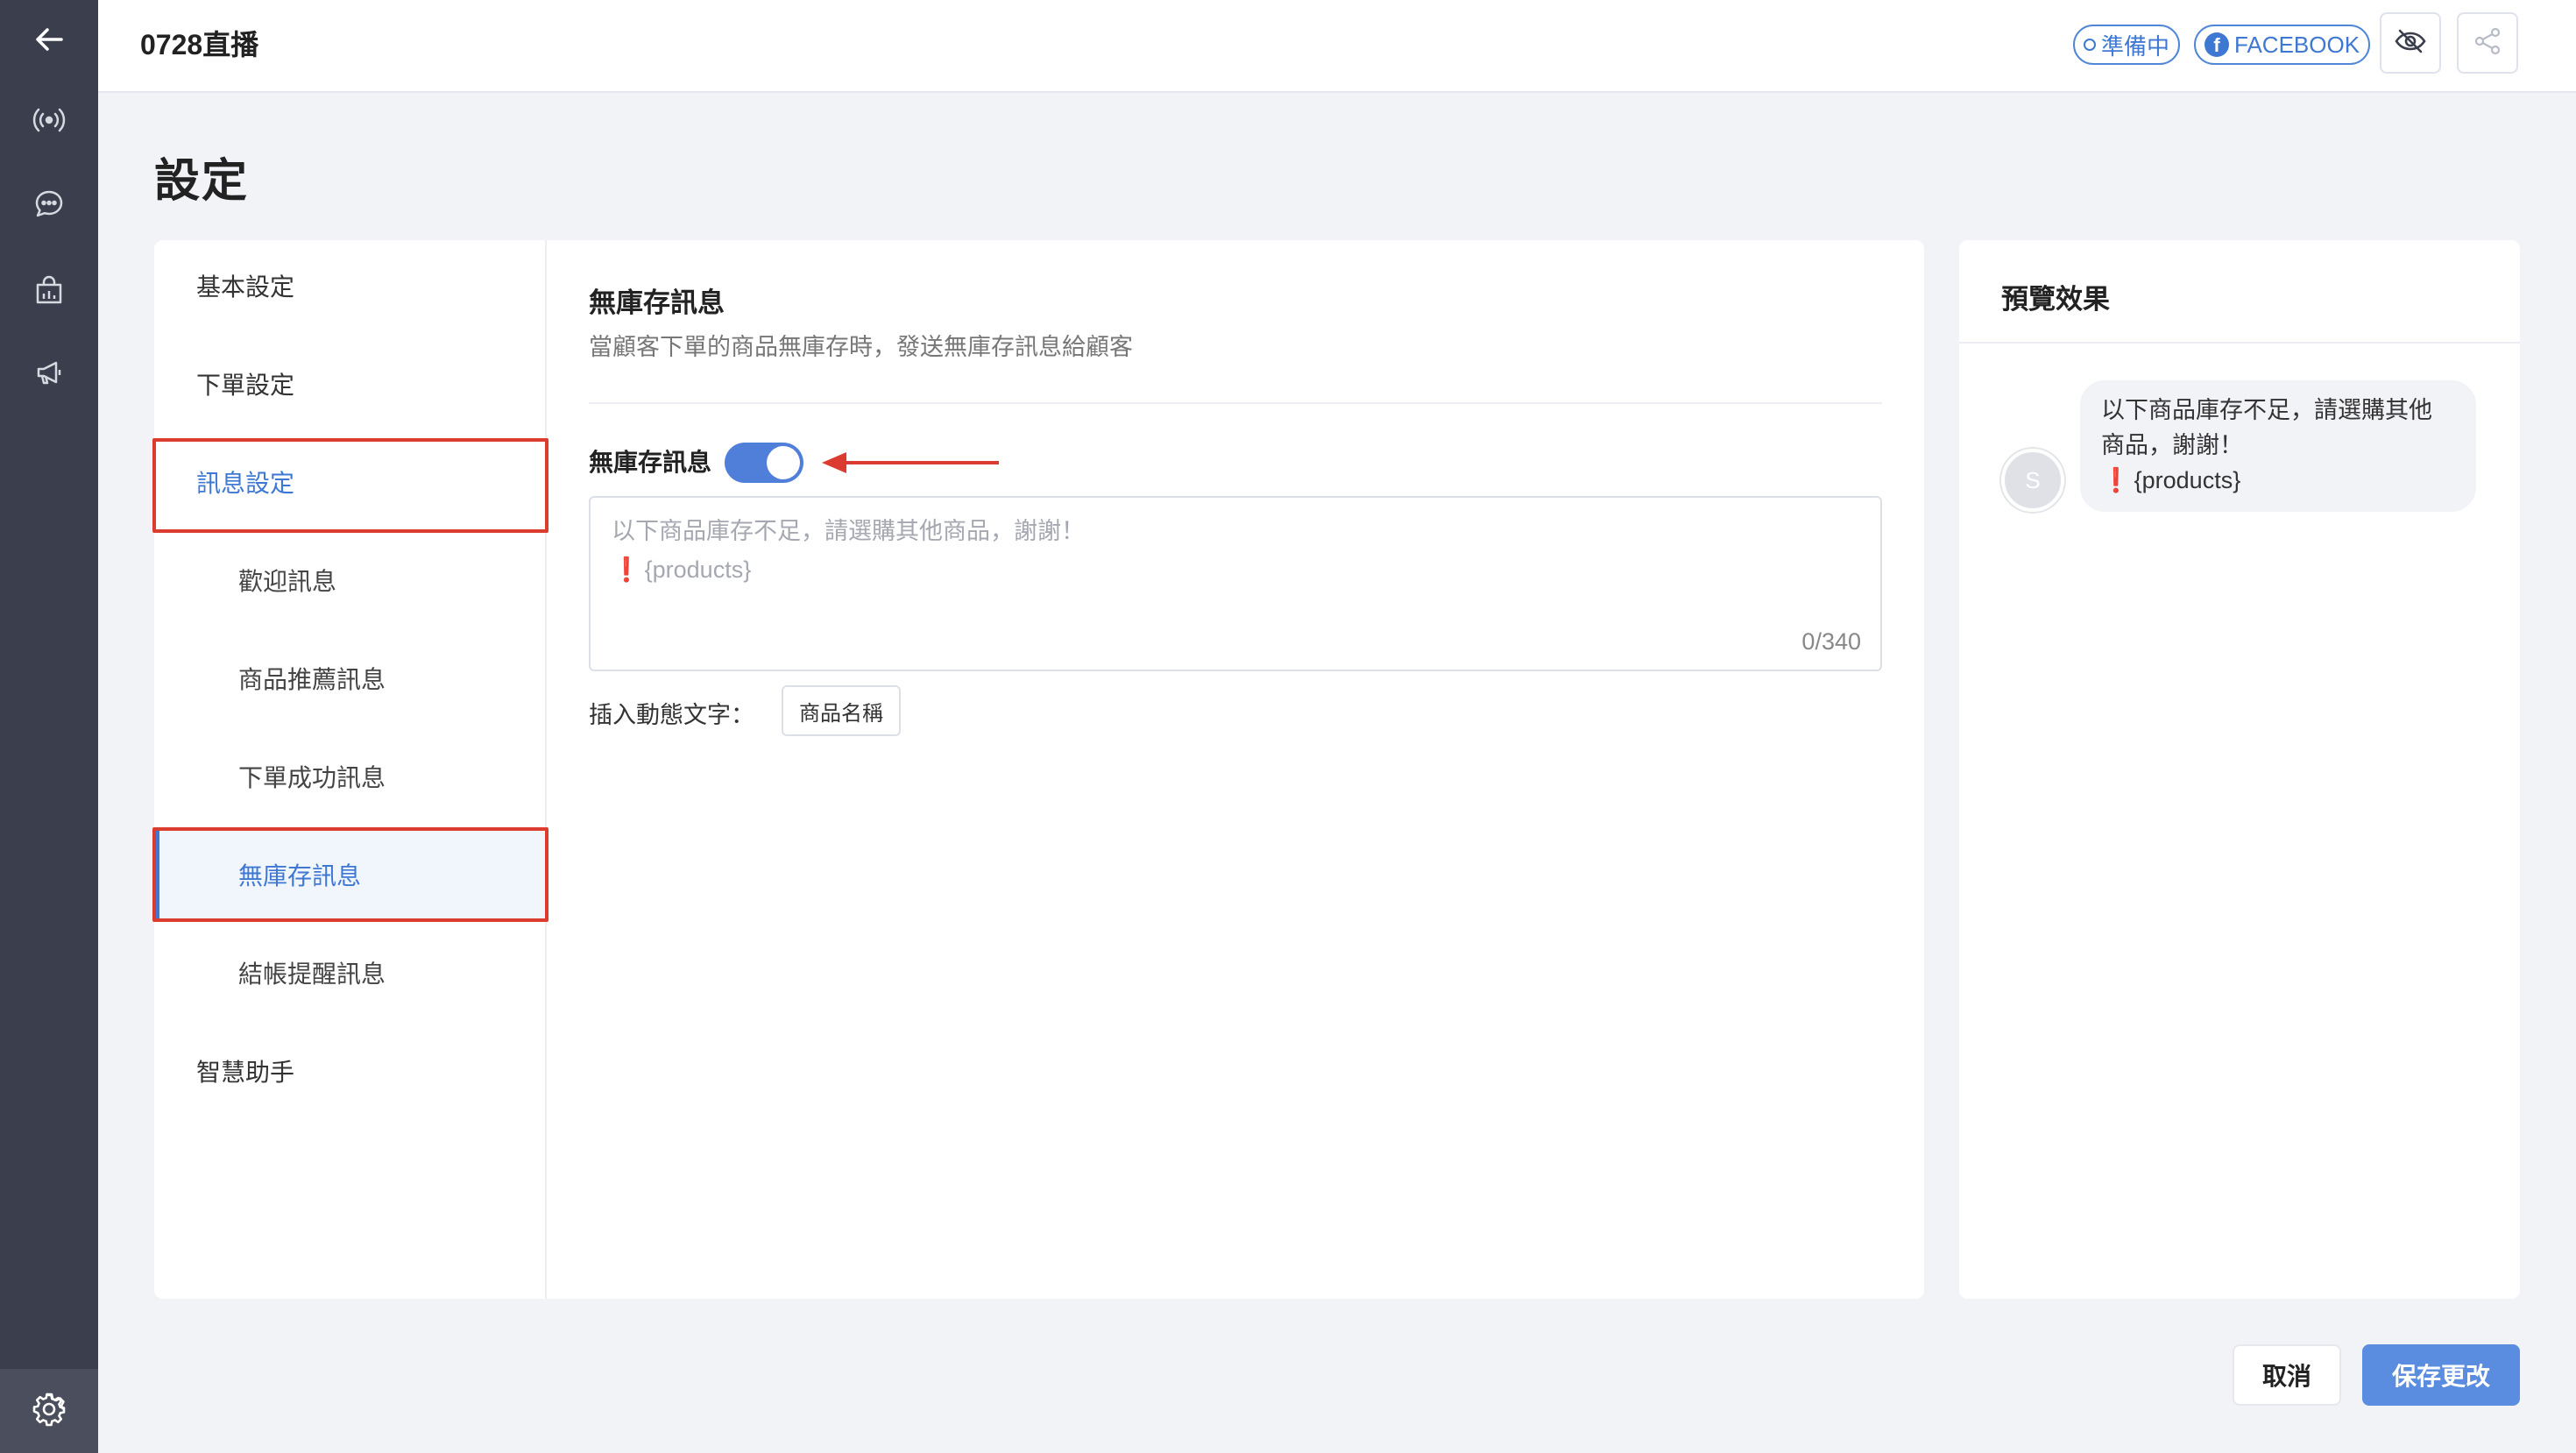 The width and height of the screenshot is (2576, 1453). I want to click on menu-item-welcome-message: 歡迎訊息, so click(350, 580).